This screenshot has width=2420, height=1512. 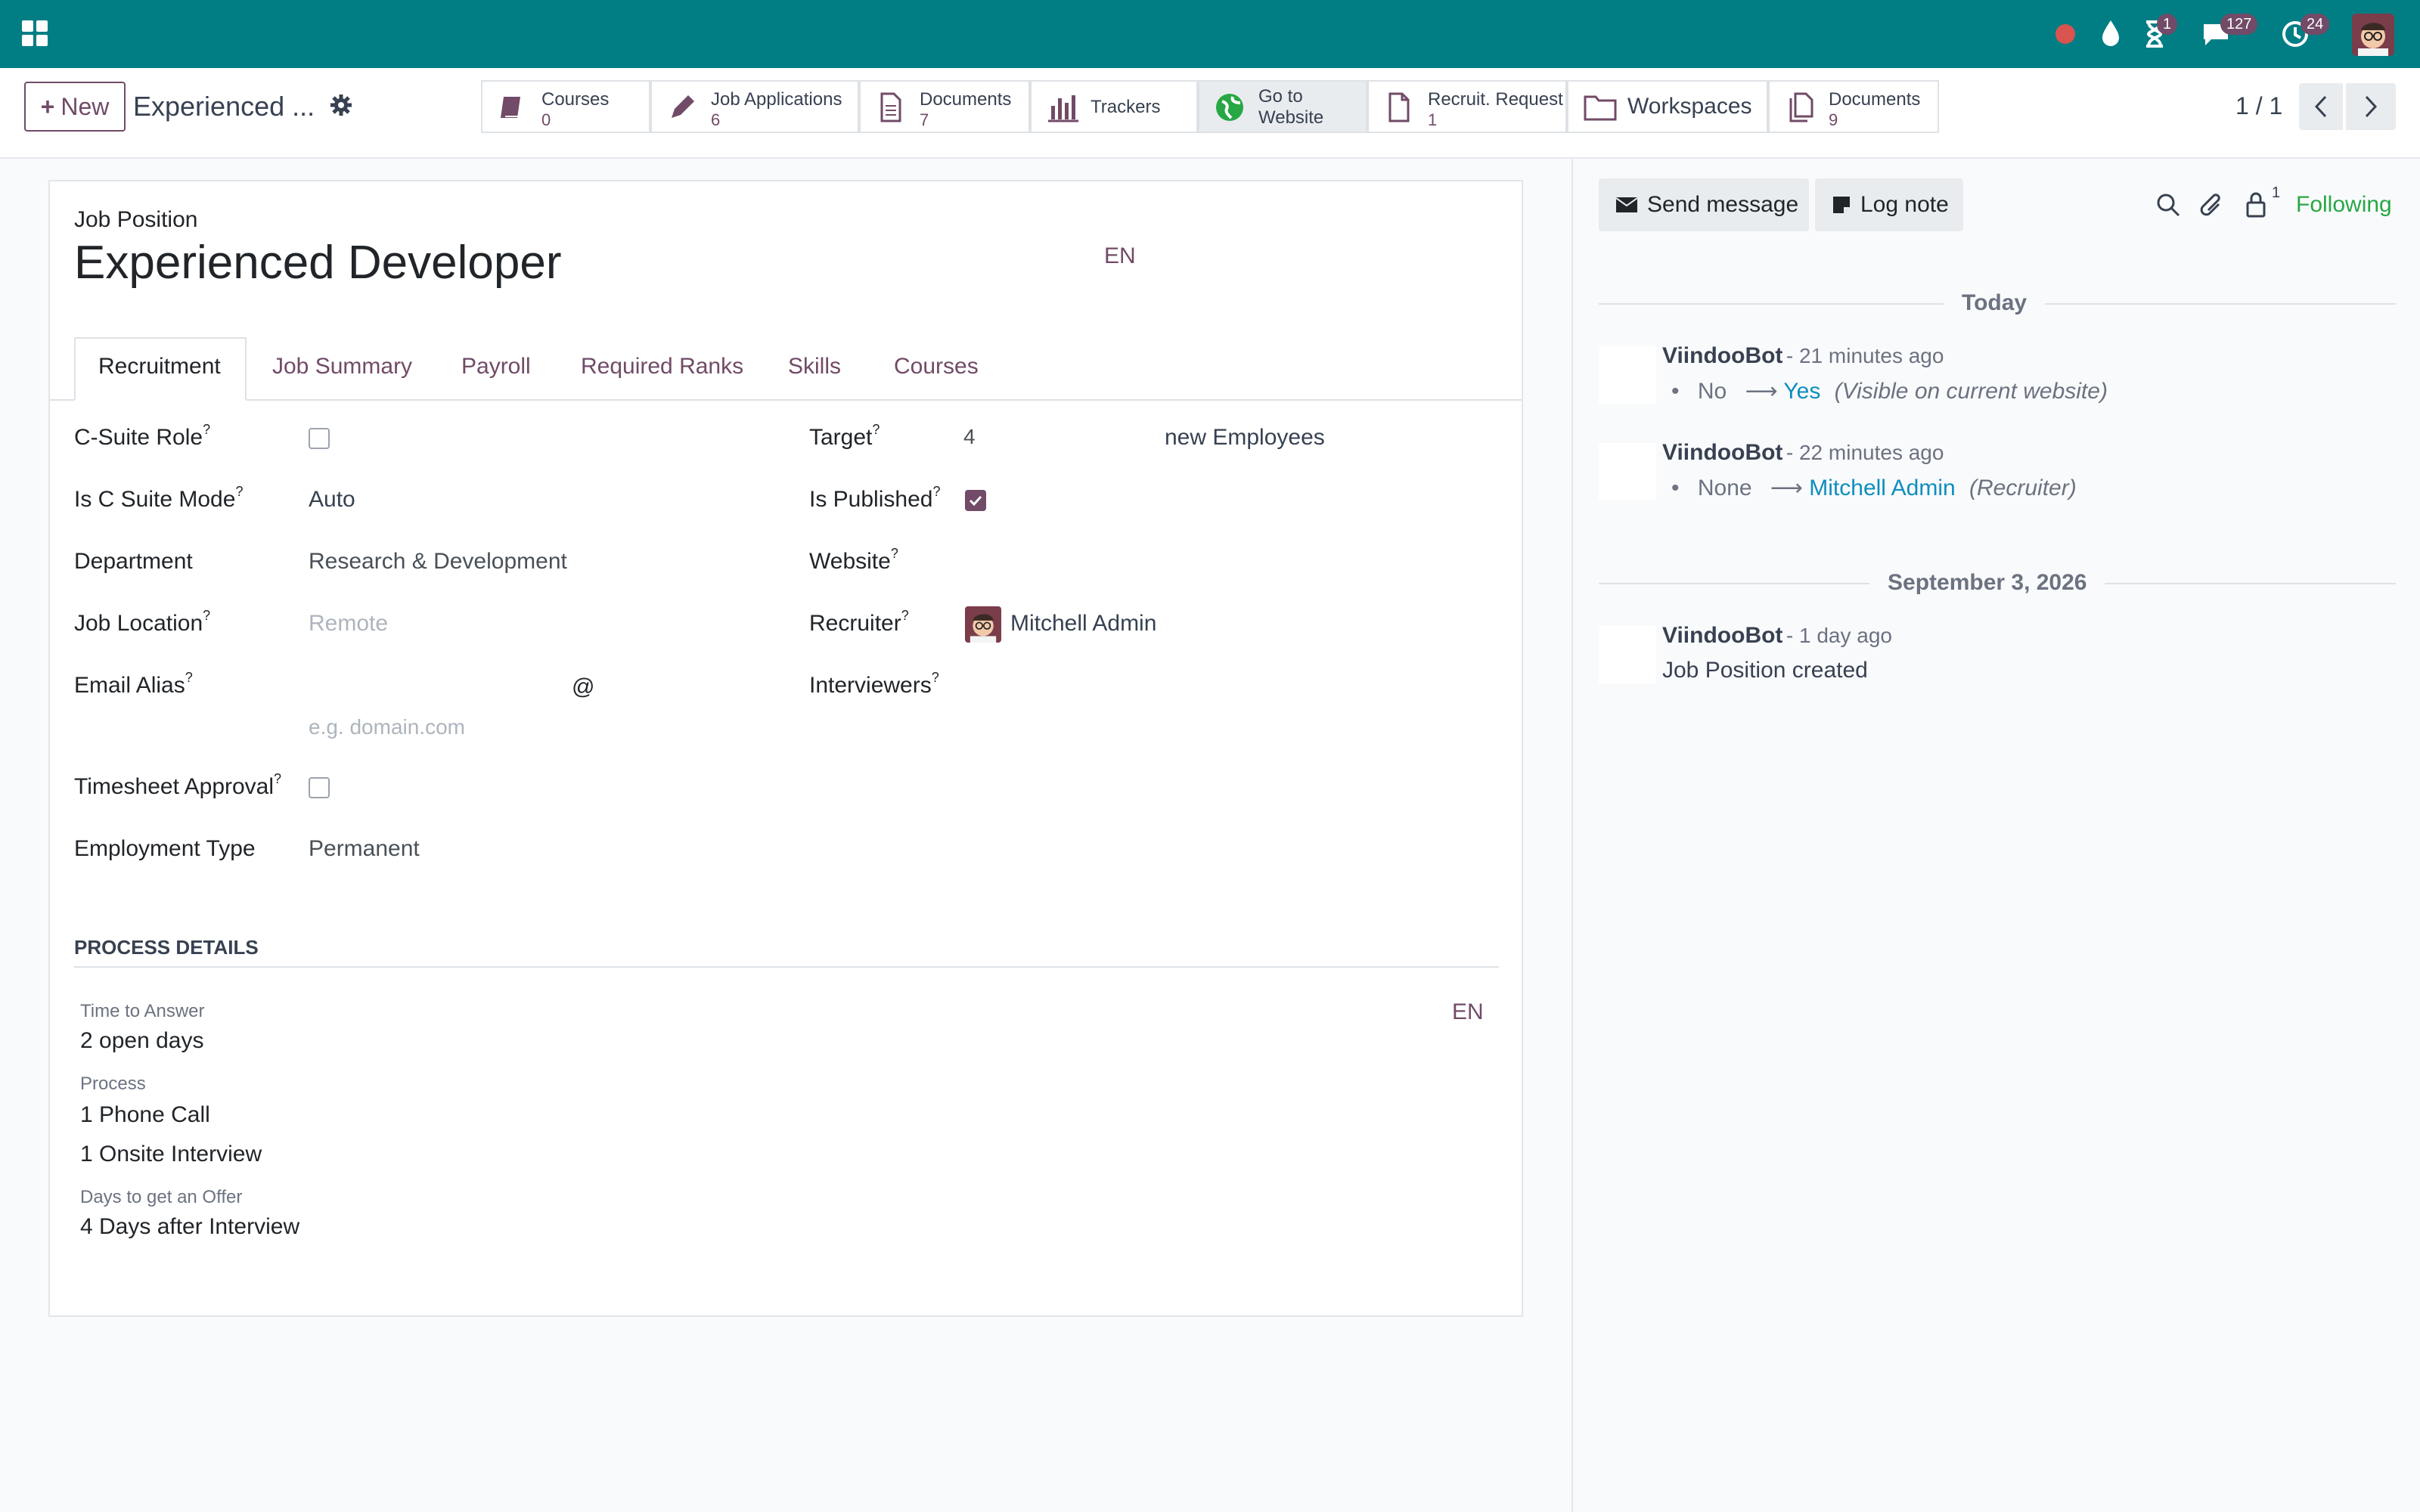 What do you see at coordinates (2023, 488) in the screenshot?
I see `field-name: (Recruiter)` at bounding box center [2023, 488].